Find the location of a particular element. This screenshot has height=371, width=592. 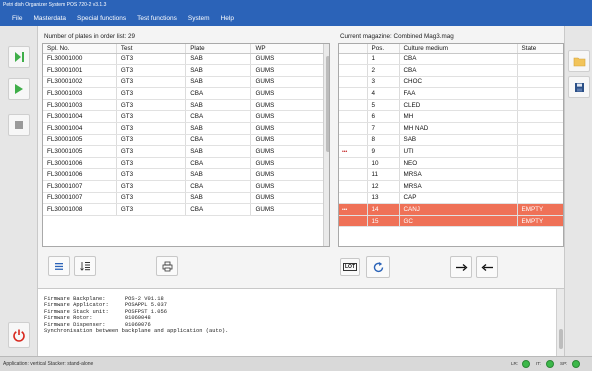

play-button is located at coordinates (19, 89).